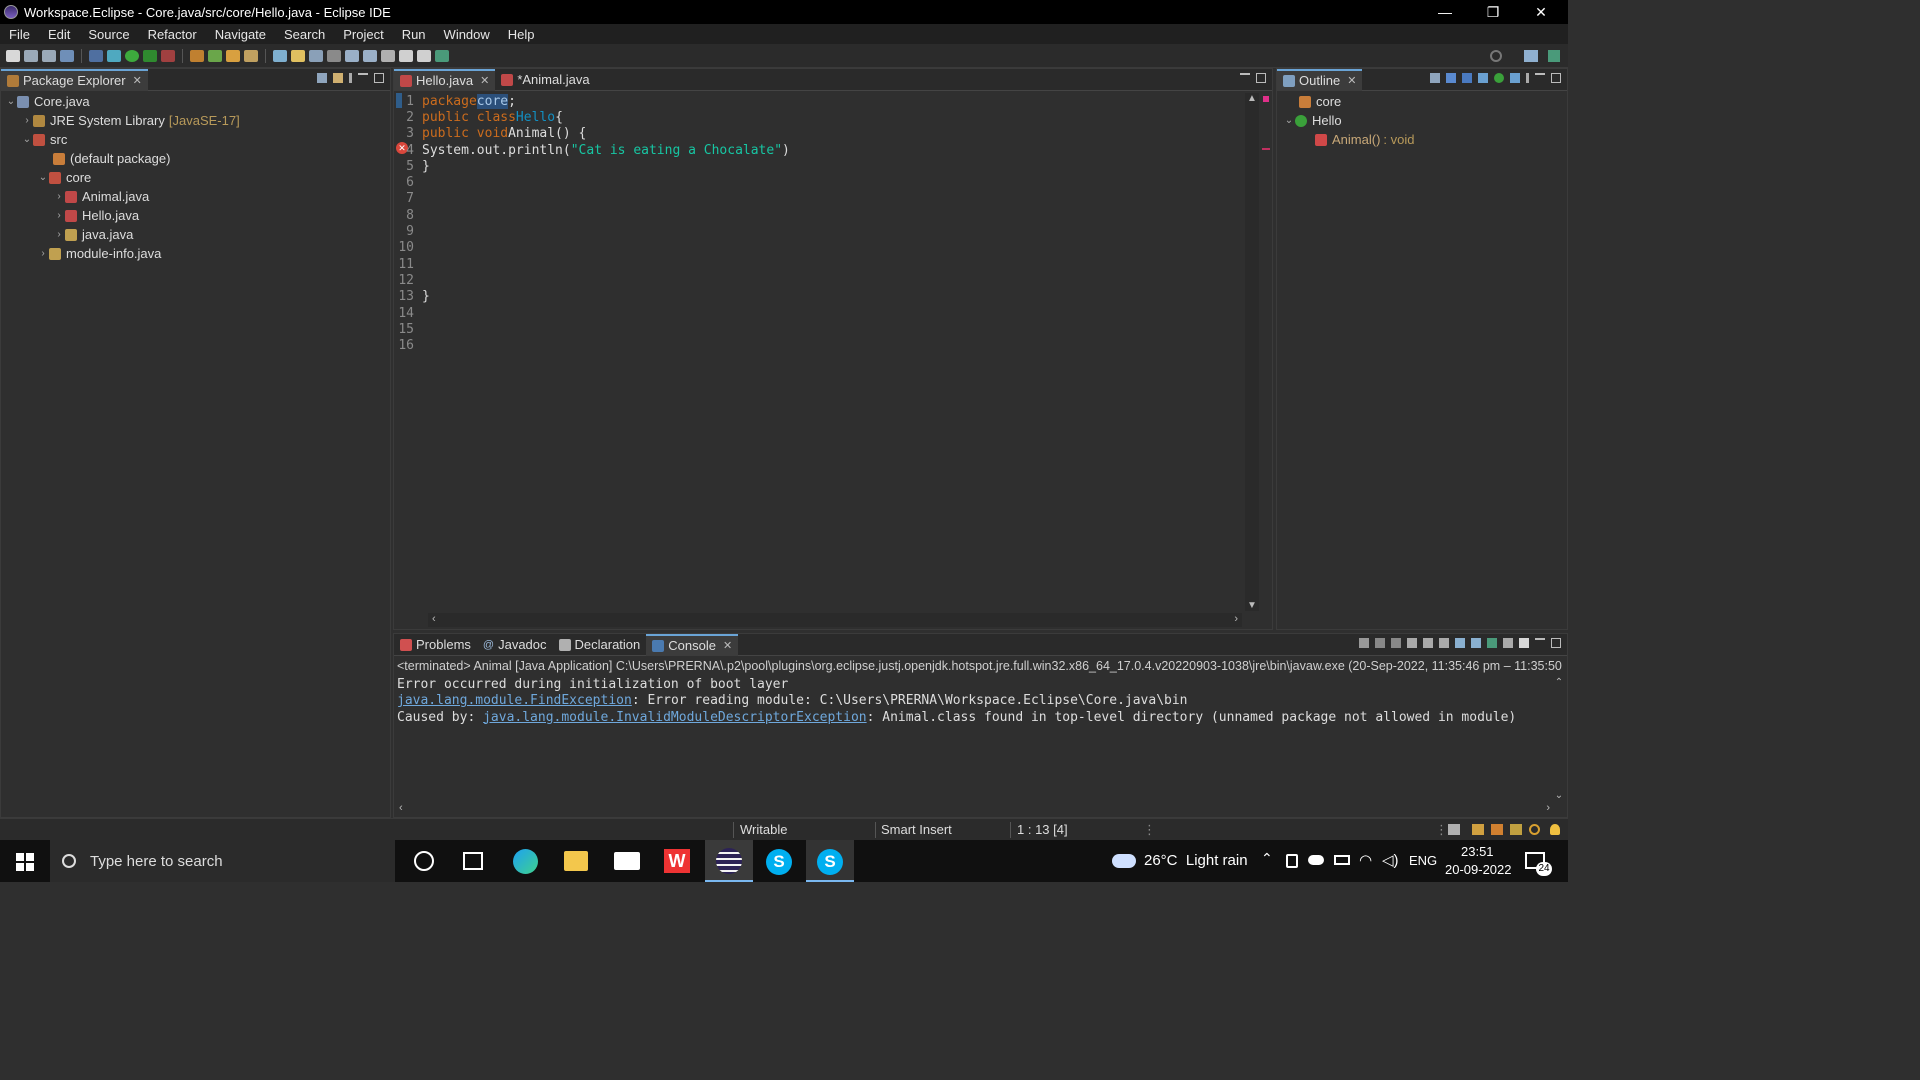 This screenshot has width=1920, height=1080. Describe the element at coordinates (96, 215) in the screenshot. I see `tree-item-hello: › Hello.java` at that location.